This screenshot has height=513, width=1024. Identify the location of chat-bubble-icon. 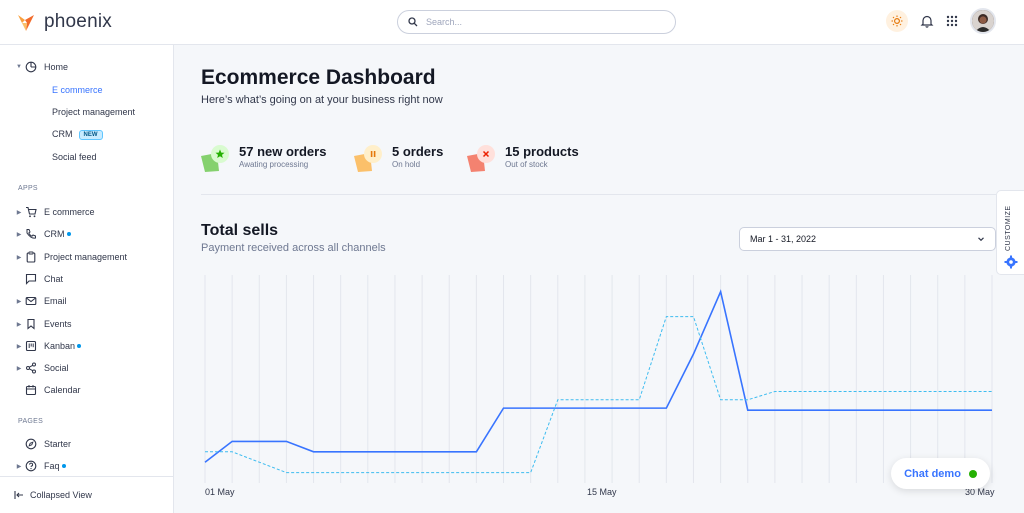
(31, 279).